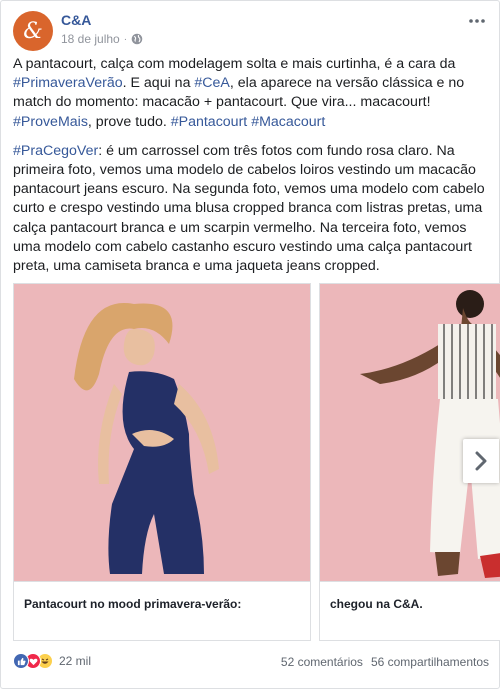 This screenshot has width=500, height=689. What do you see at coordinates (76, 20) in the screenshot?
I see `page-name-link: C&A` at bounding box center [76, 20].